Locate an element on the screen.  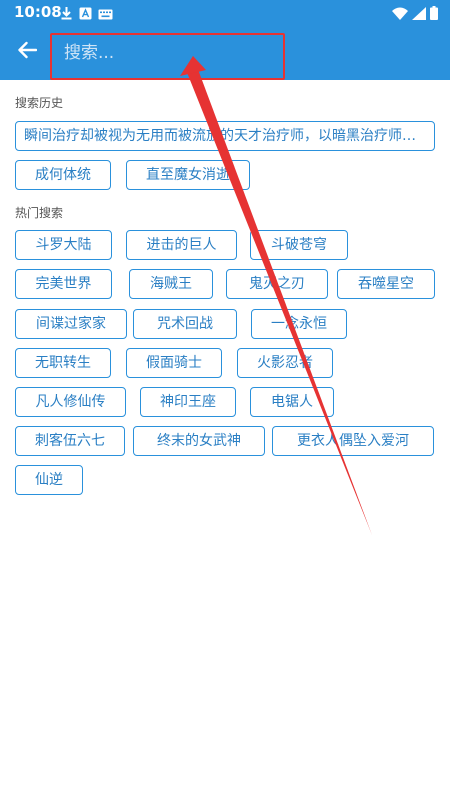
hot-tag: 进击的巨人 is located at coordinates (181, 245).